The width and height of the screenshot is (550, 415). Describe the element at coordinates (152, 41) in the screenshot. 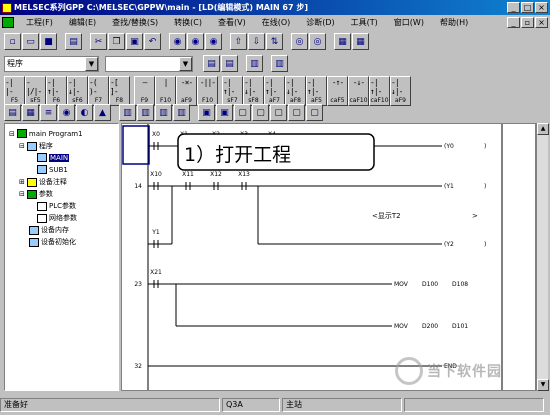

I see `undo-icon: ↶` at that location.